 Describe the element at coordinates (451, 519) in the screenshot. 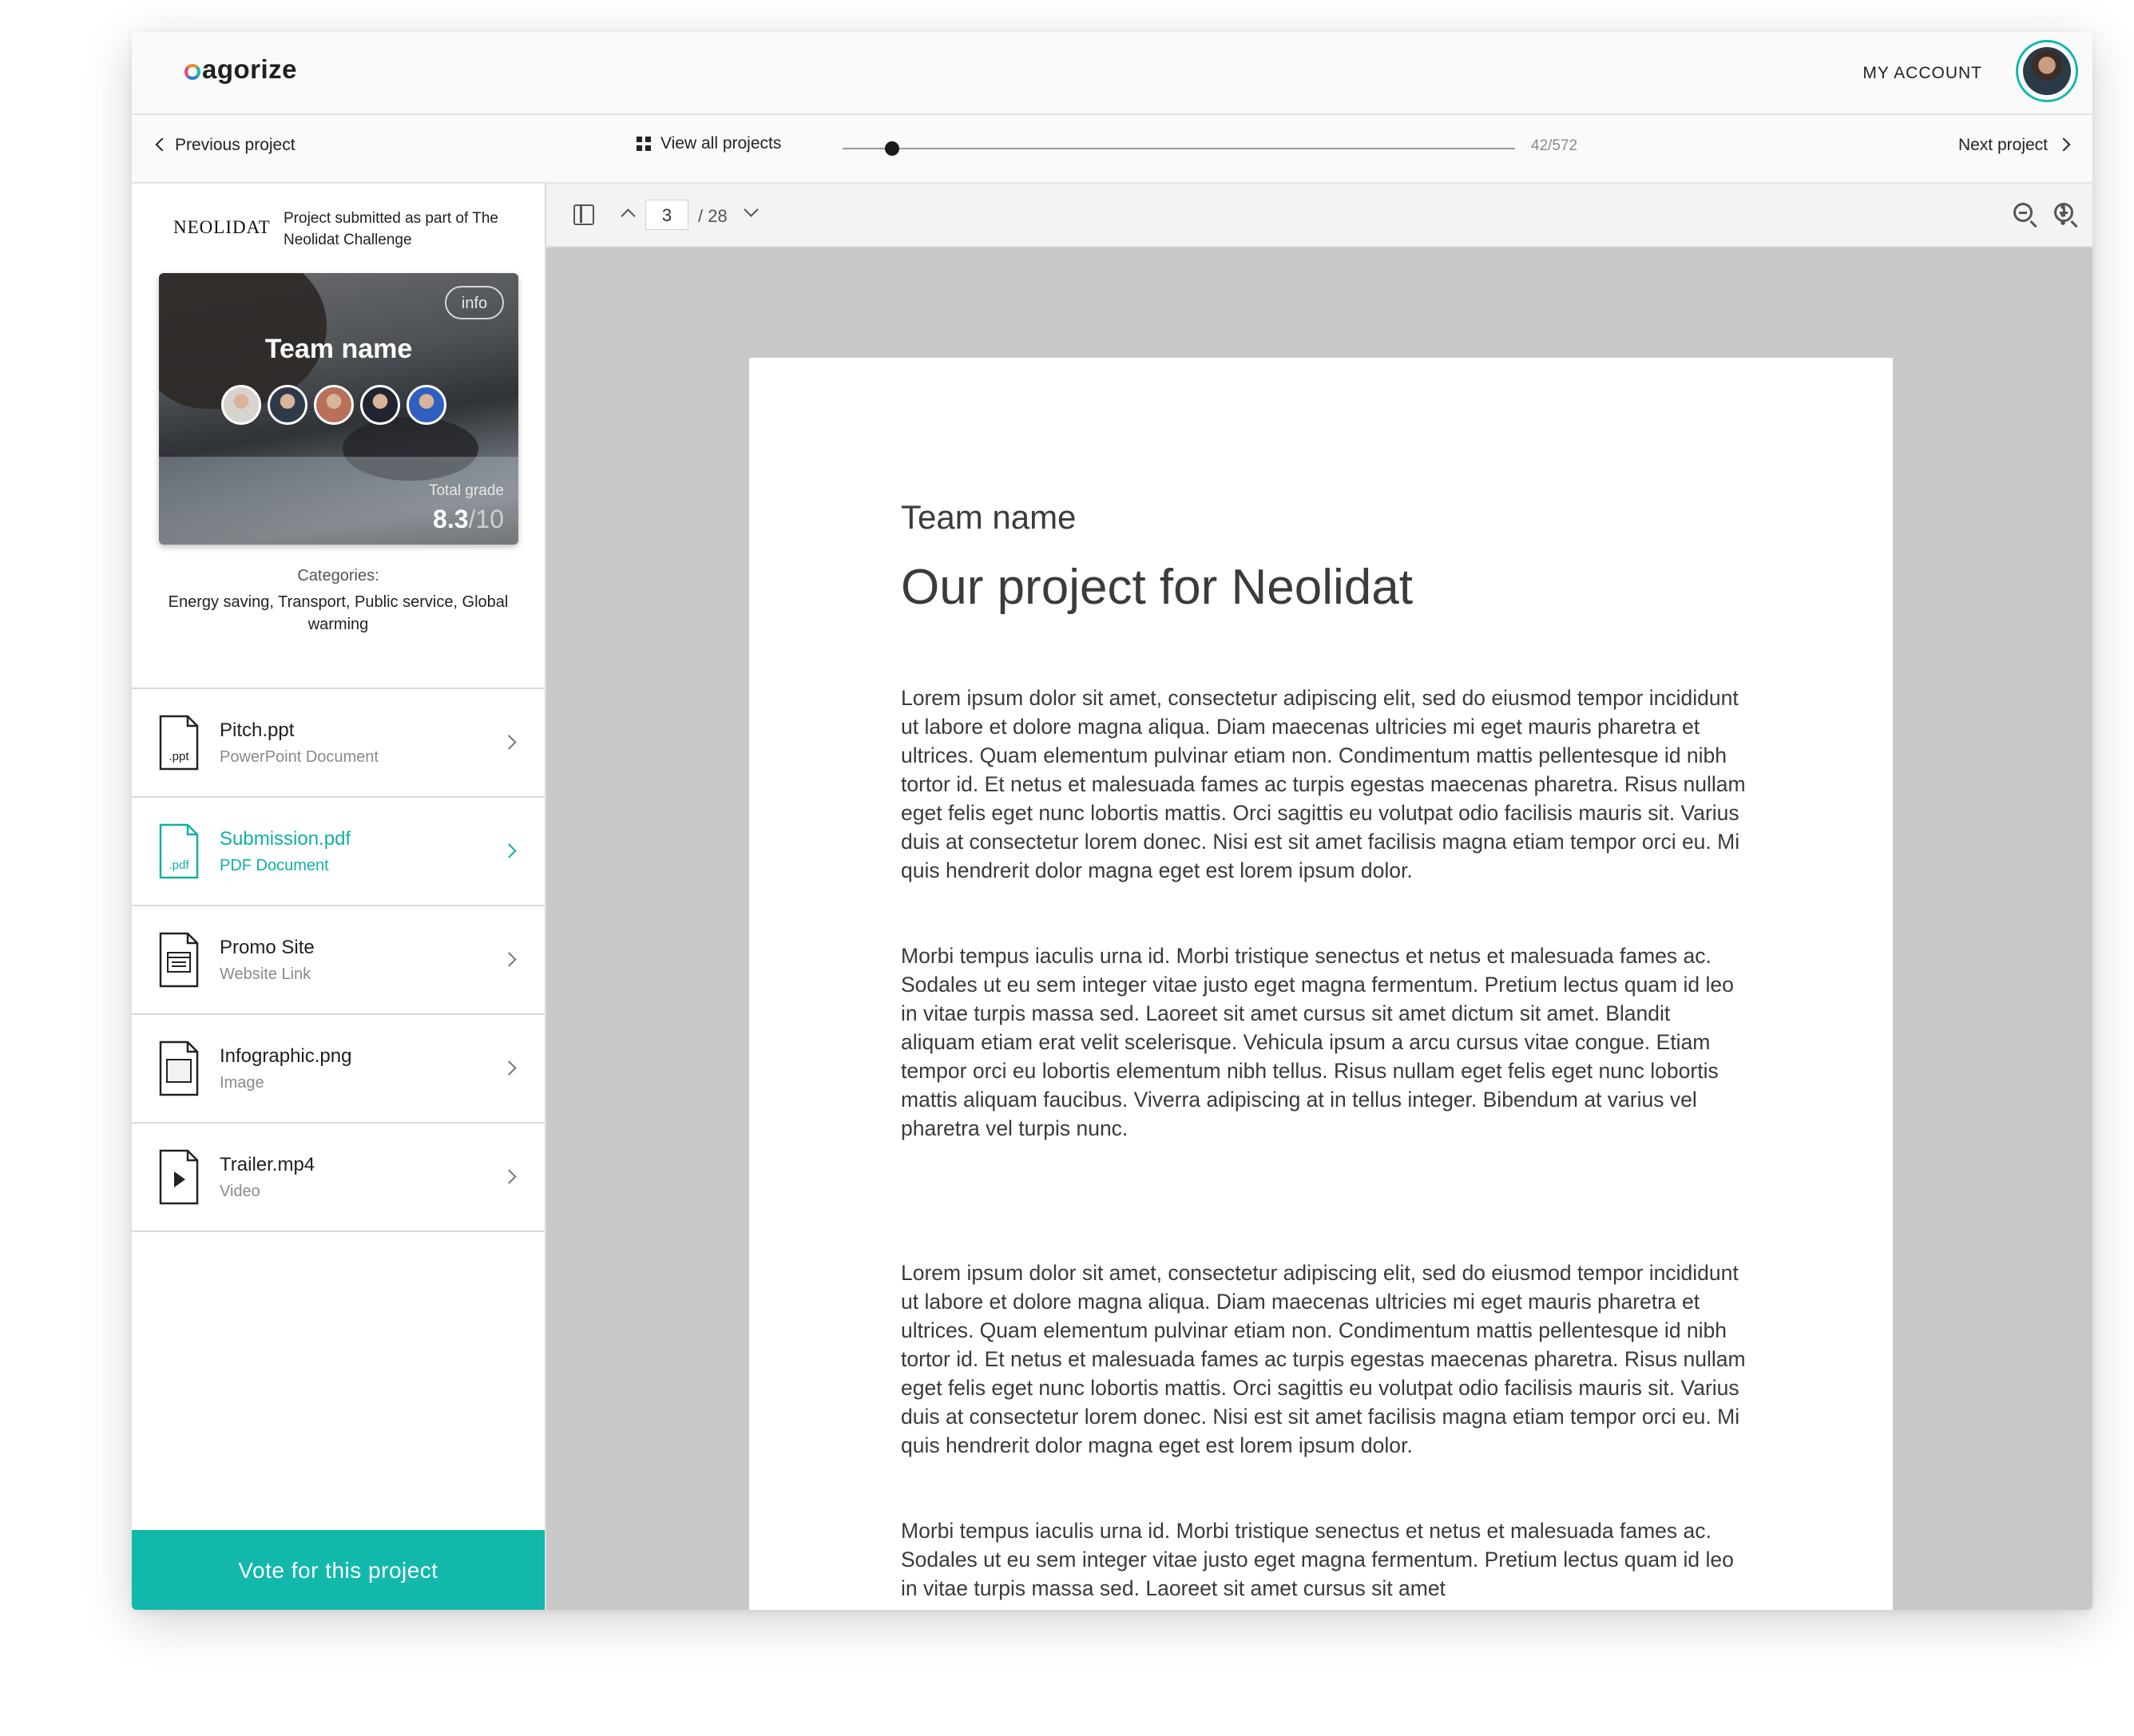

I see `grade-score: 8.3` at that location.